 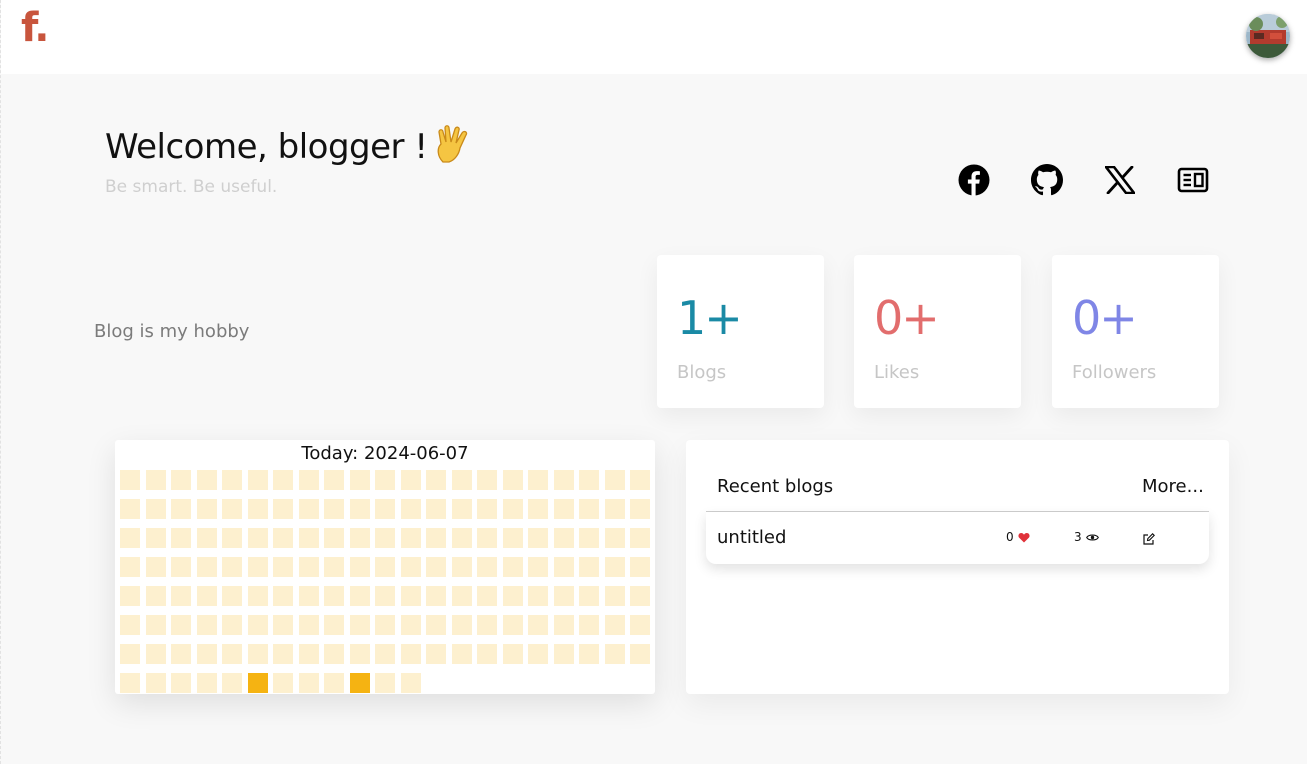 I want to click on blog-icon, so click(x=1193, y=180).